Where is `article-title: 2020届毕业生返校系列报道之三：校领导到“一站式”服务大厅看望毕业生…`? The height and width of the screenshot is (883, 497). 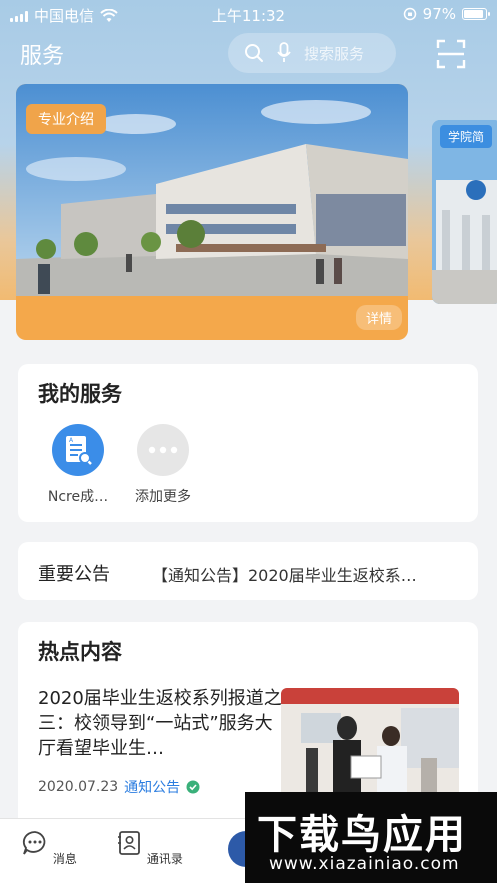
article-title: 2020届毕业生返校系列报道之三：校领导到“一站式”服务大厅看望毕业生… is located at coordinates (160, 723).